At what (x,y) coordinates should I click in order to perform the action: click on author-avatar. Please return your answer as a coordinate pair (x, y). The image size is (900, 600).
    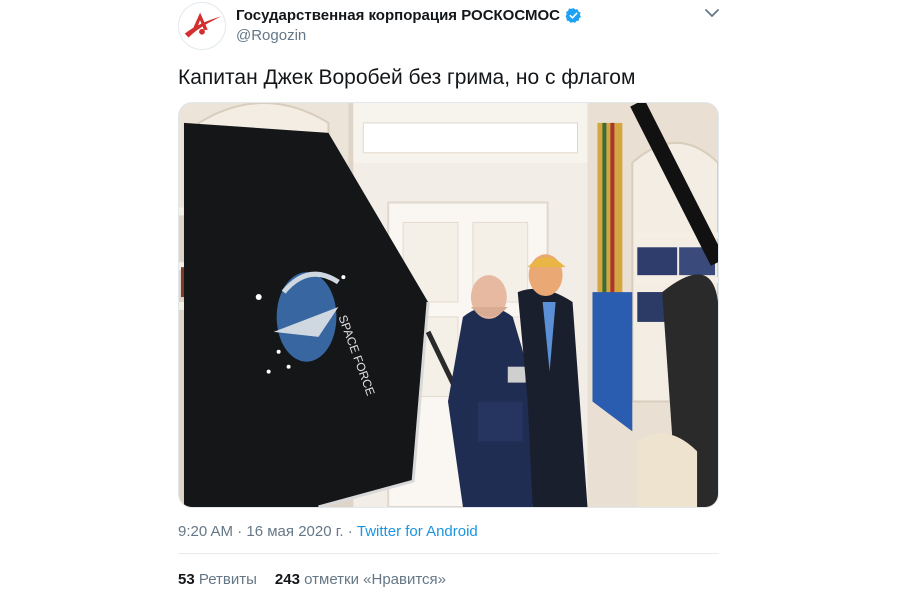
    Looking at the image, I should click on (202, 26).